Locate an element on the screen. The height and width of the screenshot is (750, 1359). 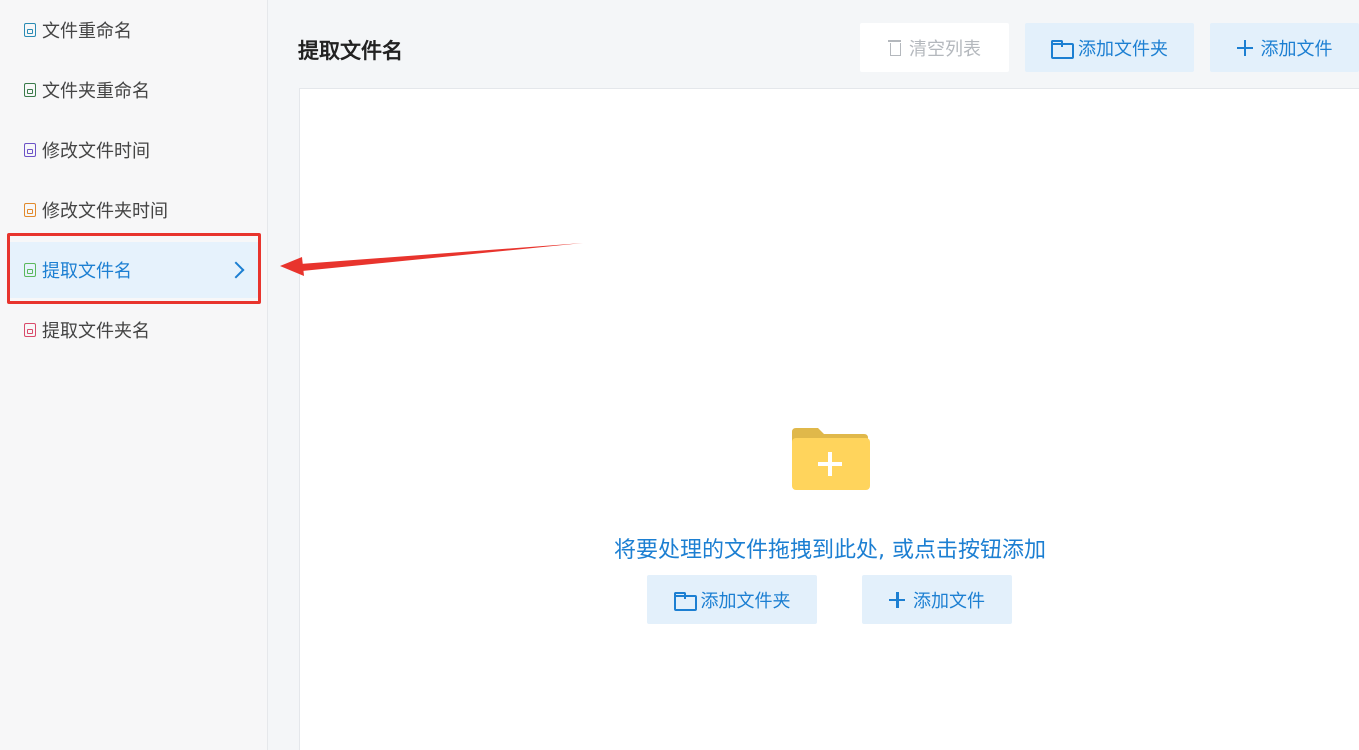
sidebar-item-folder-rename: 文件夹重命名 is located at coordinates (134, 90).